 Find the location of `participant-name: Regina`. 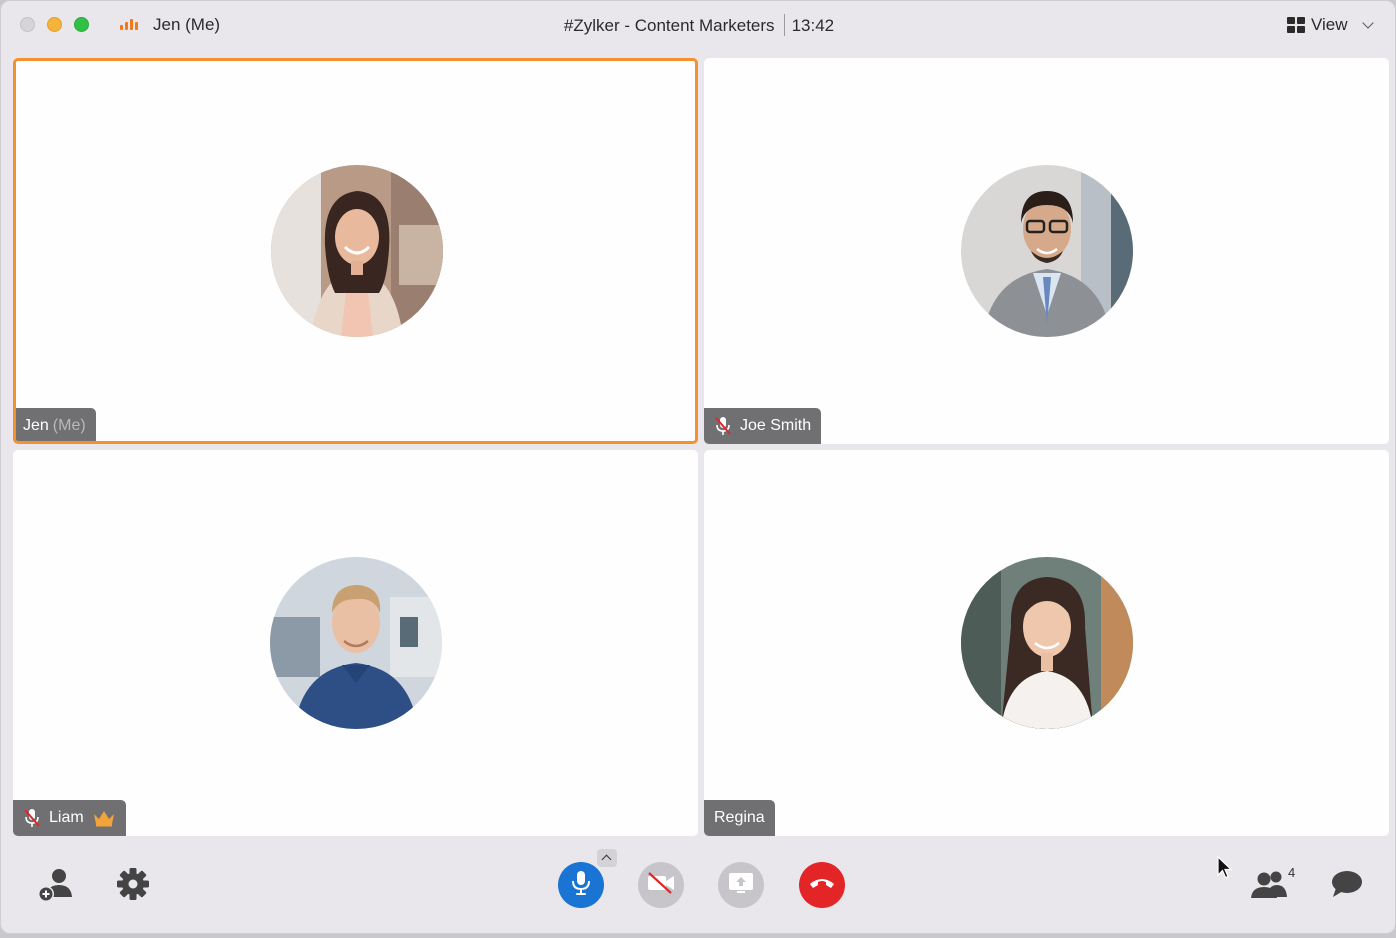

participant-name: Regina is located at coordinates (739, 817).